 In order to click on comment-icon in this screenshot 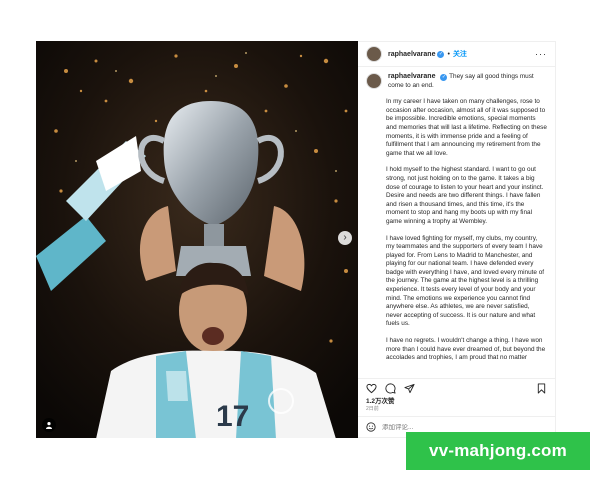, I will do `click(390, 388)`.